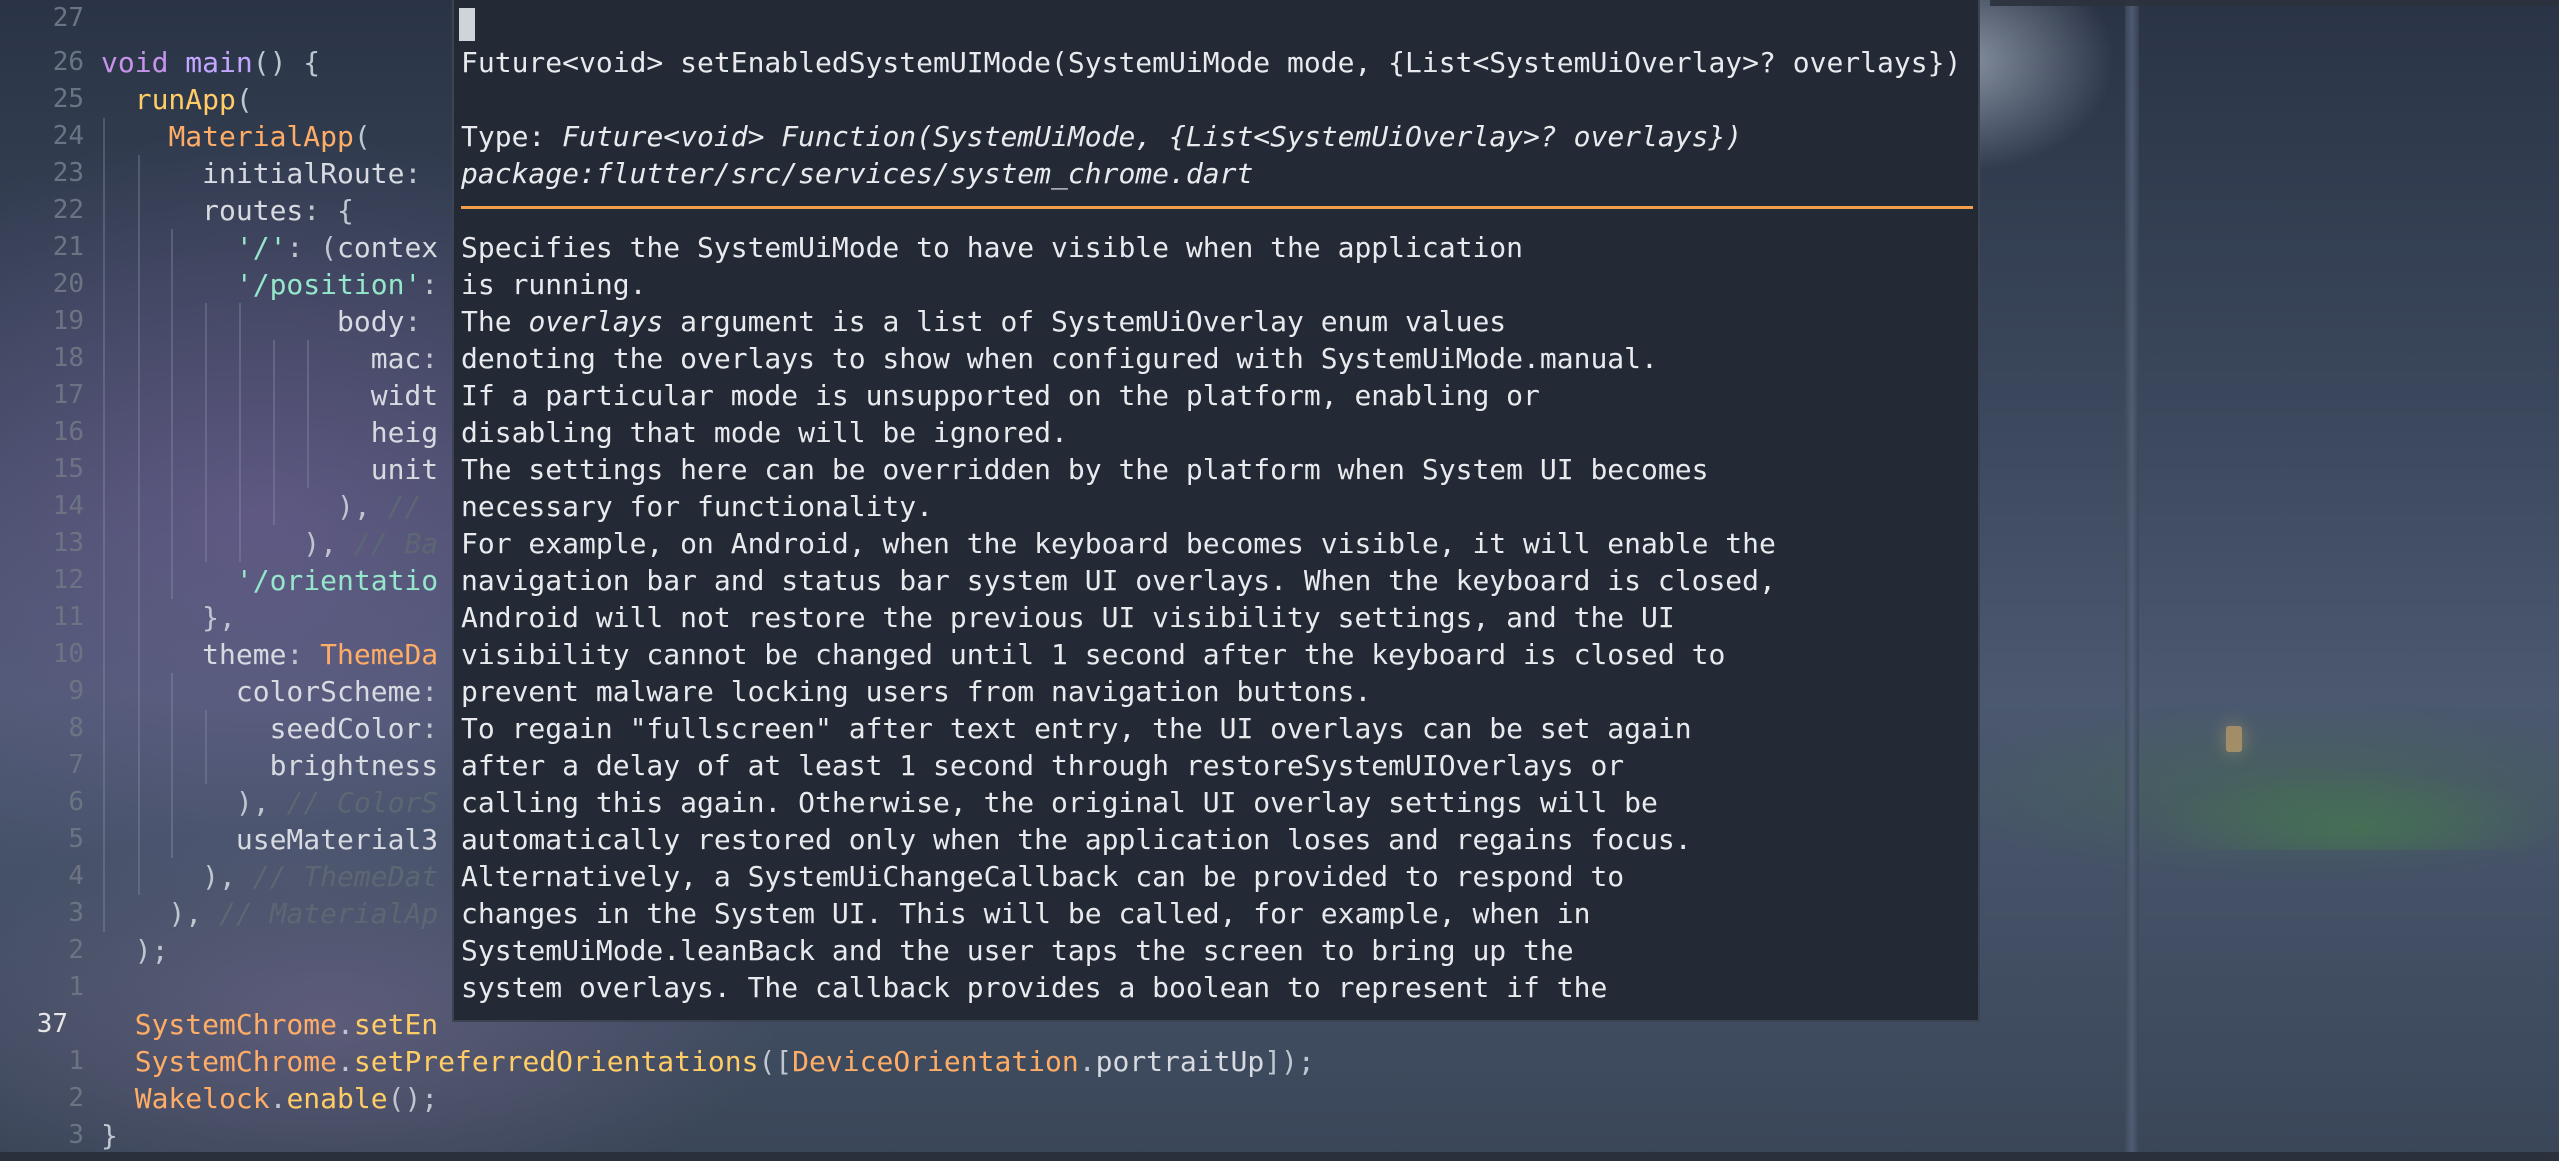 The image size is (2559, 1161). I want to click on line-number: 16, so click(68, 432).